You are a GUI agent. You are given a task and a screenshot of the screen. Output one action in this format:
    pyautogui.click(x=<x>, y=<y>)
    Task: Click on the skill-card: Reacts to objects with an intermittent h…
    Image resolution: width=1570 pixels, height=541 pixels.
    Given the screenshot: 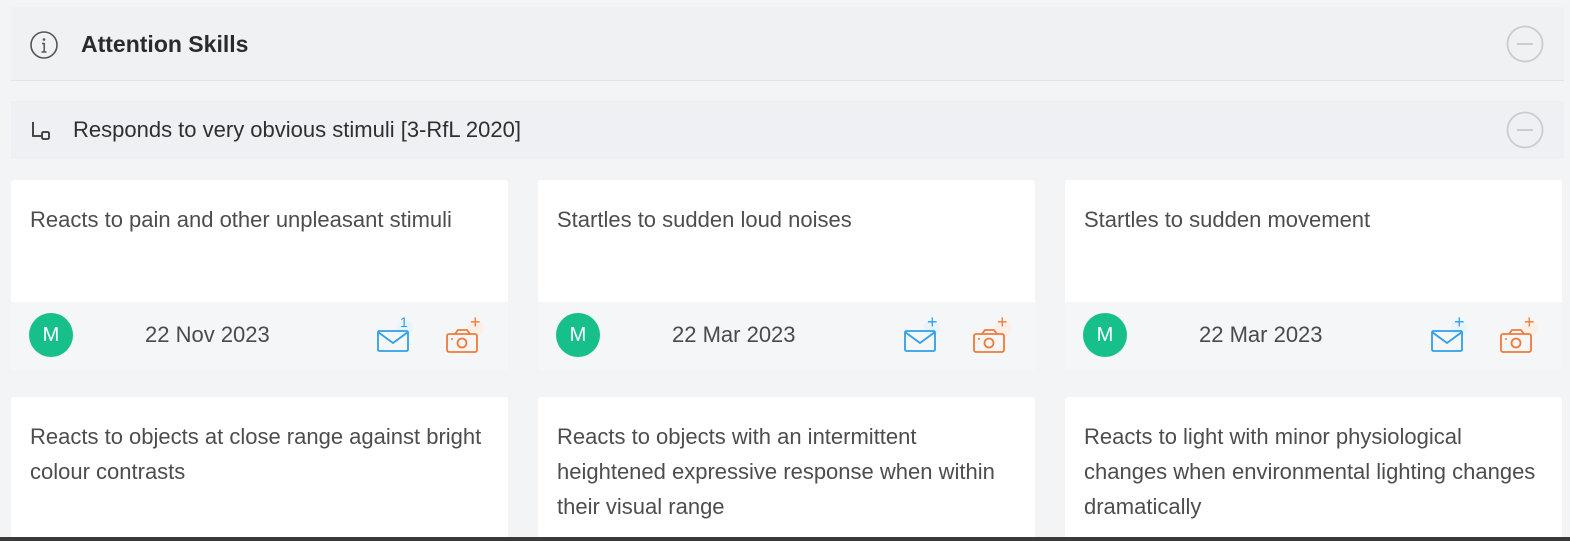 What is the action you would take?
    pyautogui.click(x=786, y=469)
    